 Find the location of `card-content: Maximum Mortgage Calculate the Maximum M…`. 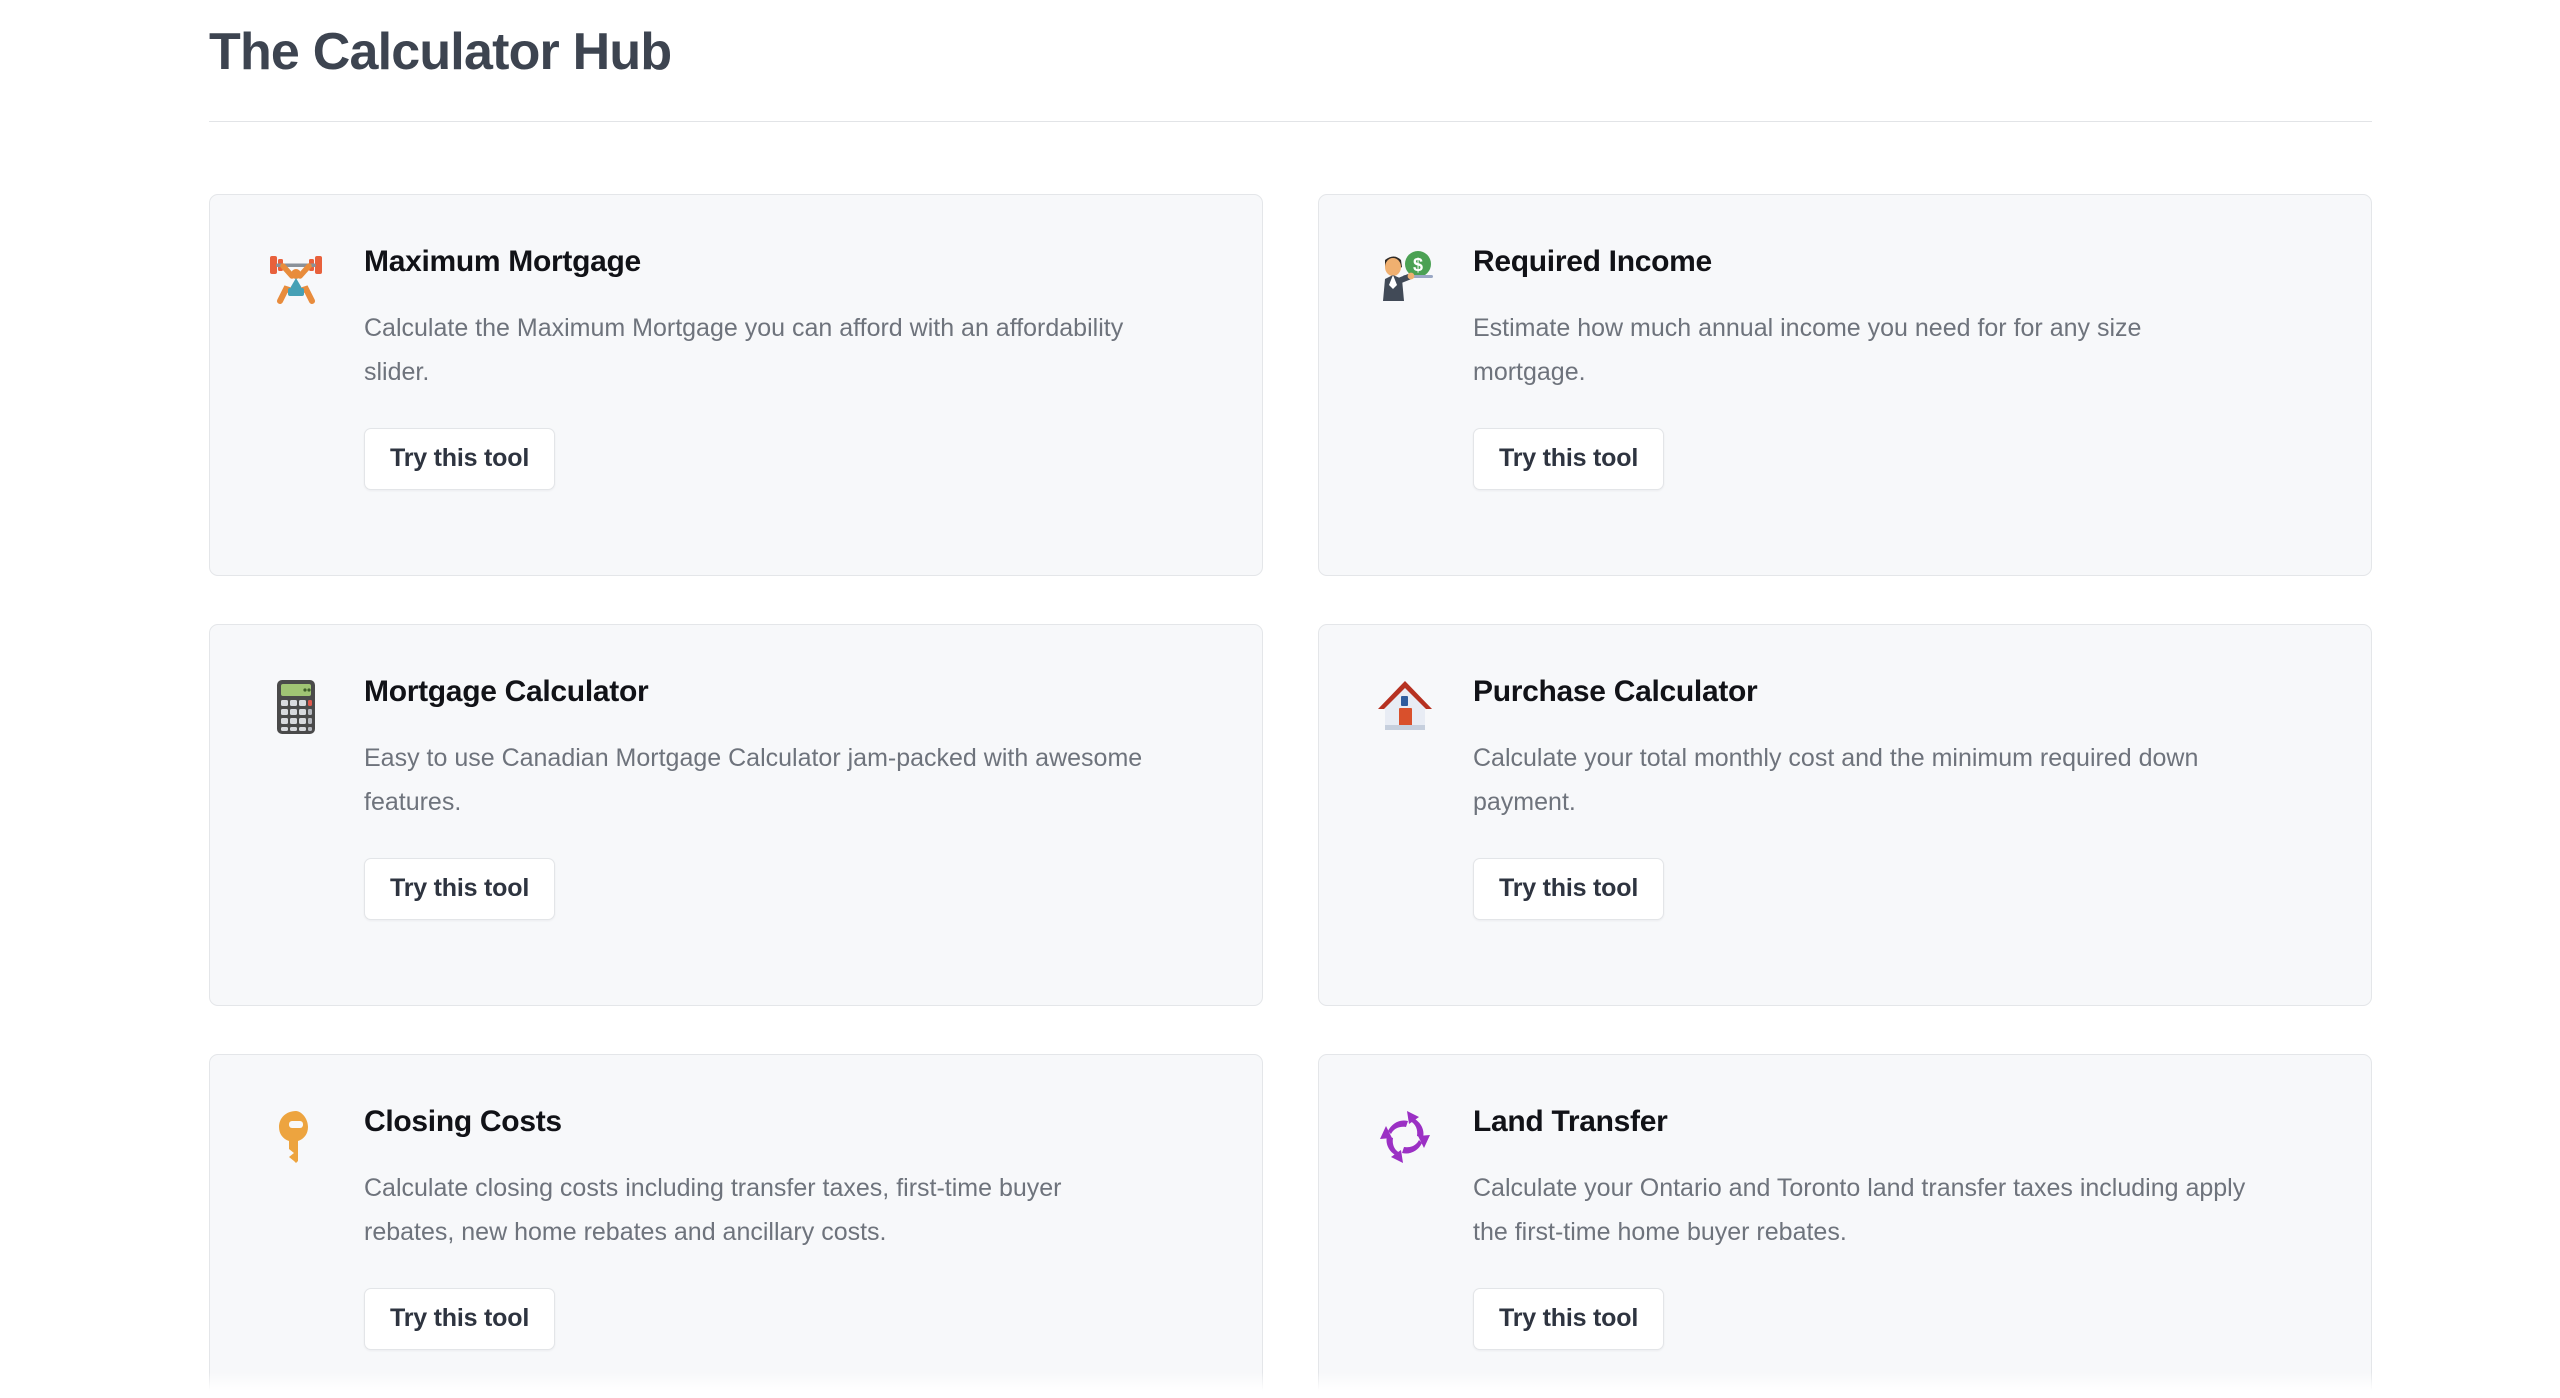

card-content: Maximum Mortgage Calculate the Maximum M… is located at coordinates (772, 367).